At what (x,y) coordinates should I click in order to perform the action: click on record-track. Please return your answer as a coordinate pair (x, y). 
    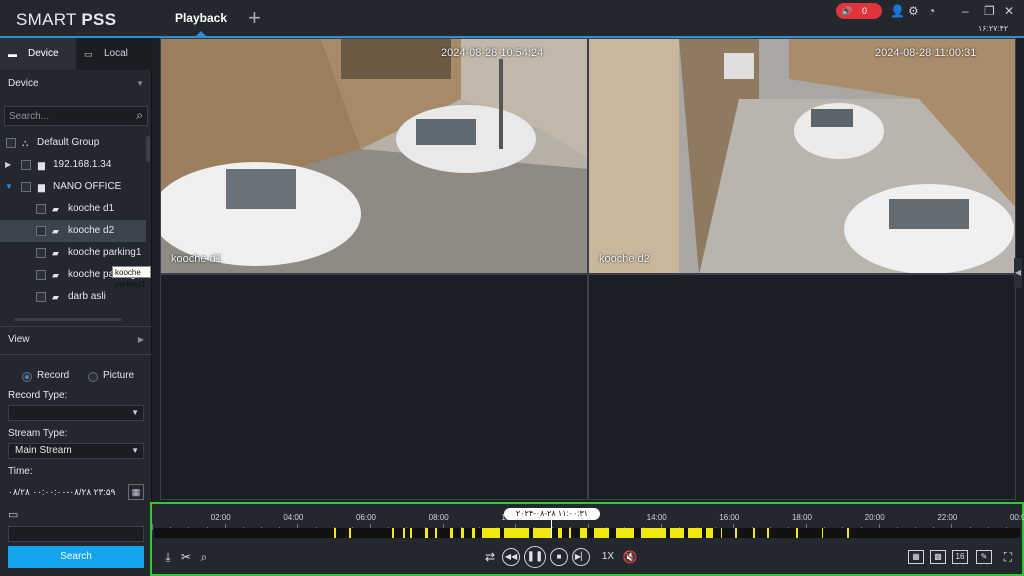
    Looking at the image, I should click on (587, 533).